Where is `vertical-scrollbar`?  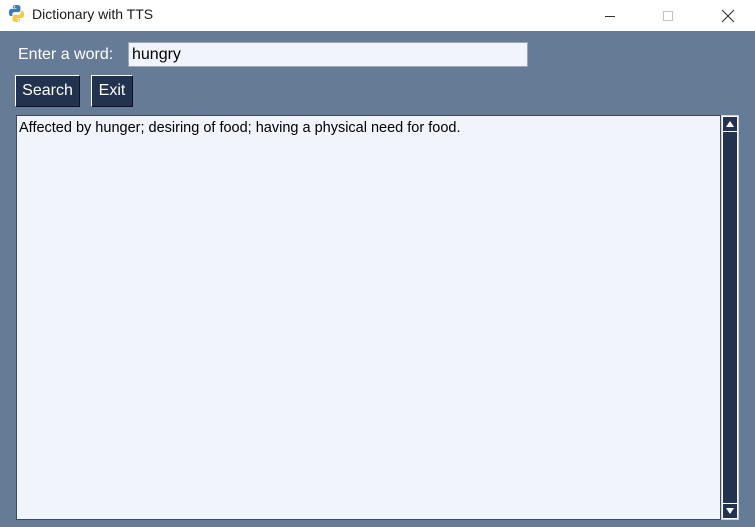 vertical-scrollbar is located at coordinates (730, 317).